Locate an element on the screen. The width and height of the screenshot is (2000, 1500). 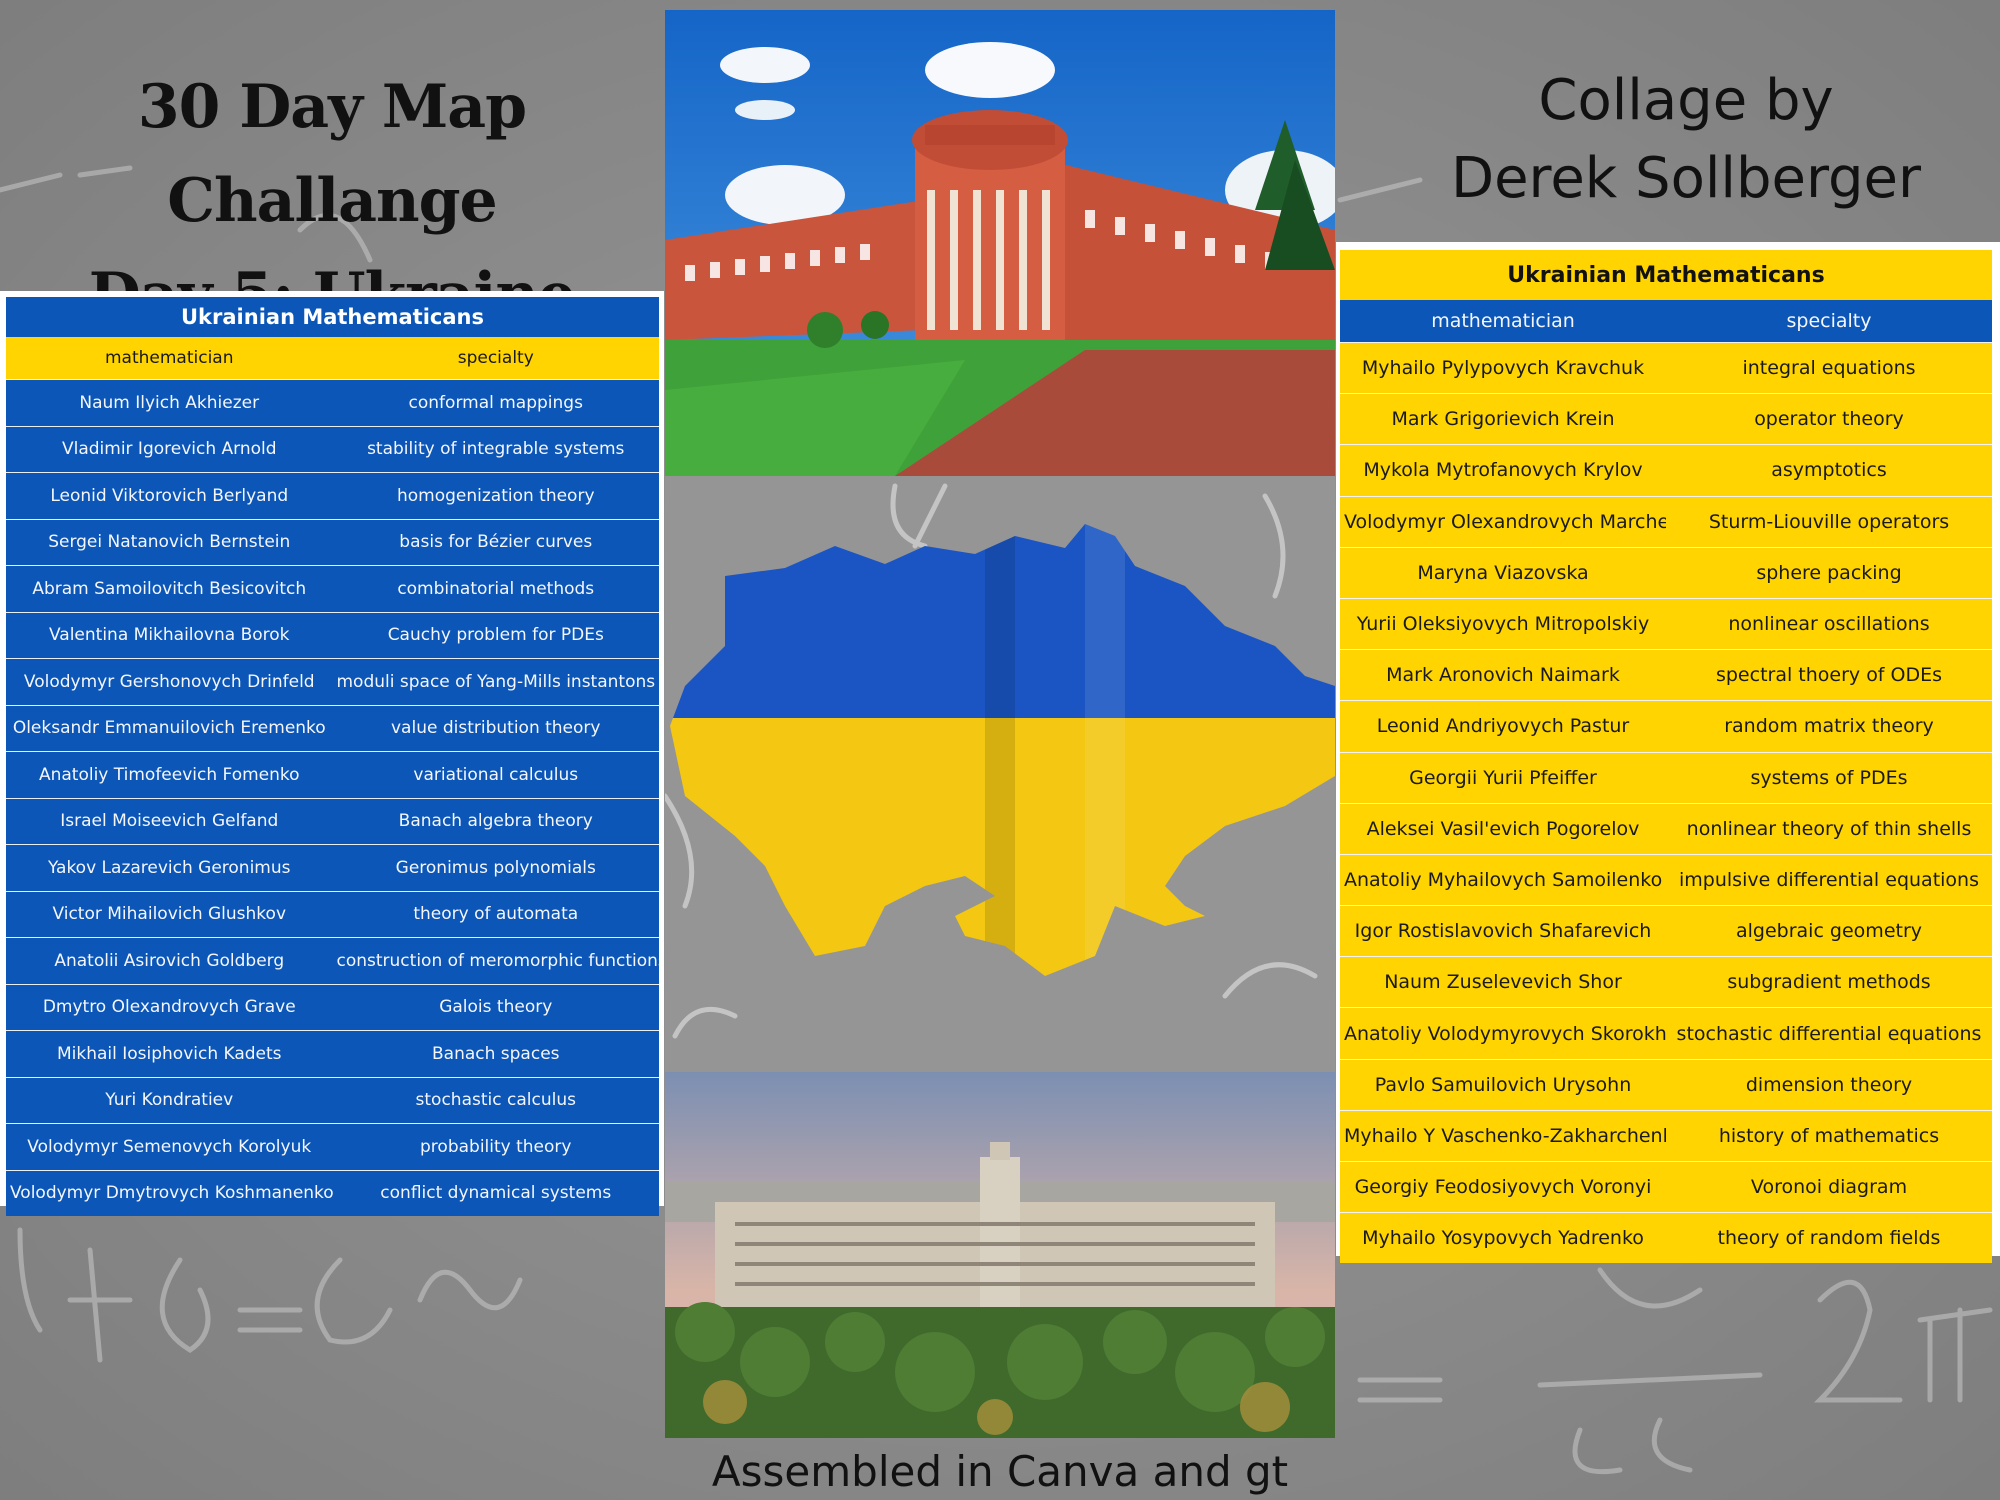
specialty-cell: history of mathematics is located at coordinates (1829, 1135).